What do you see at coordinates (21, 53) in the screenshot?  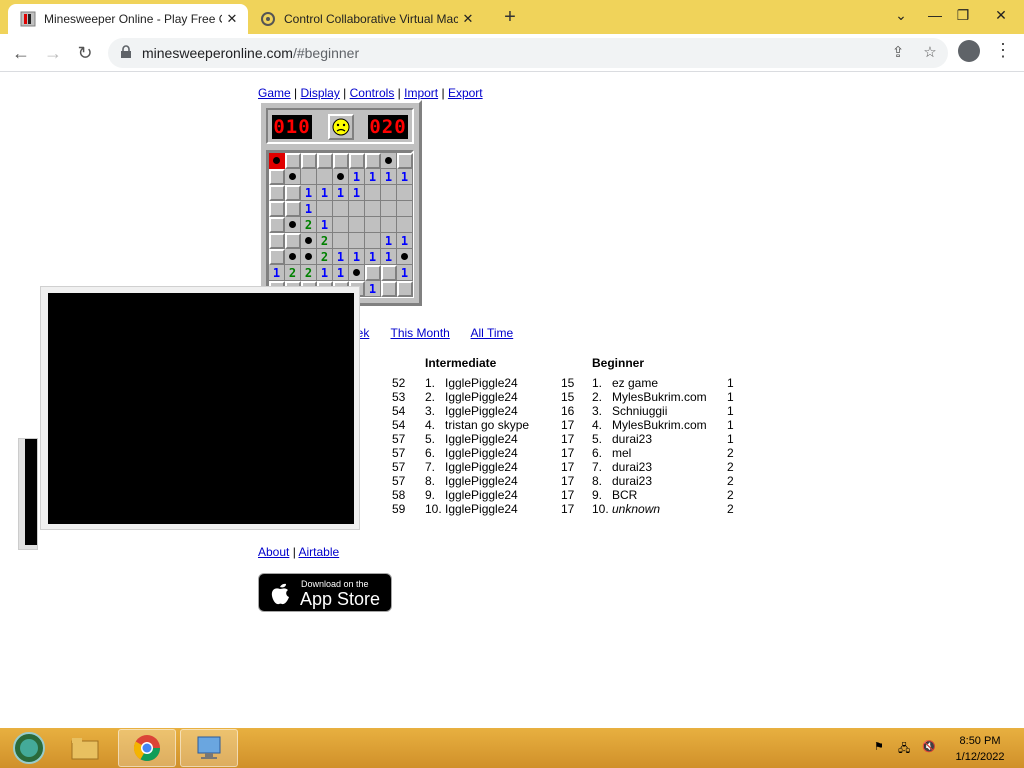 I see `back-icon: ←` at bounding box center [21, 53].